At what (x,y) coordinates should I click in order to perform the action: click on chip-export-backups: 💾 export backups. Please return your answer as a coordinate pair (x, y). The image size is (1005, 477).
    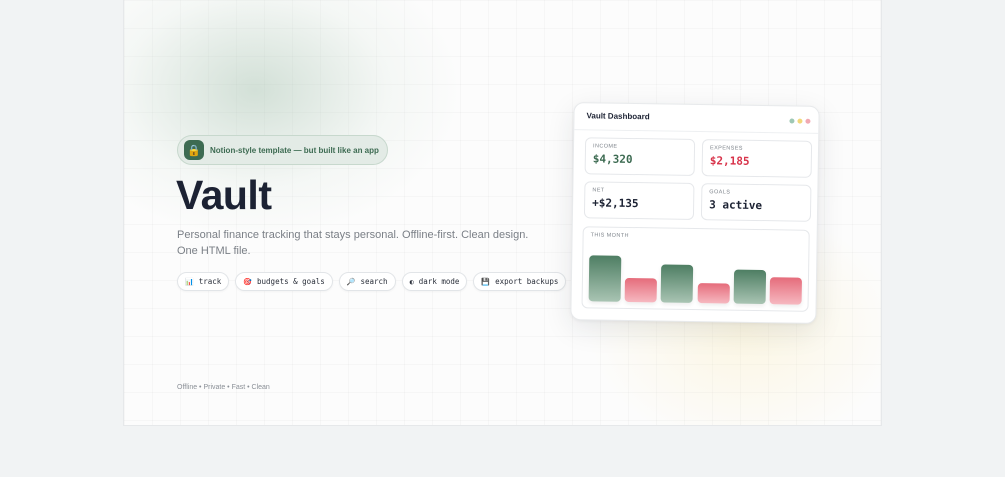
    Looking at the image, I should click on (520, 281).